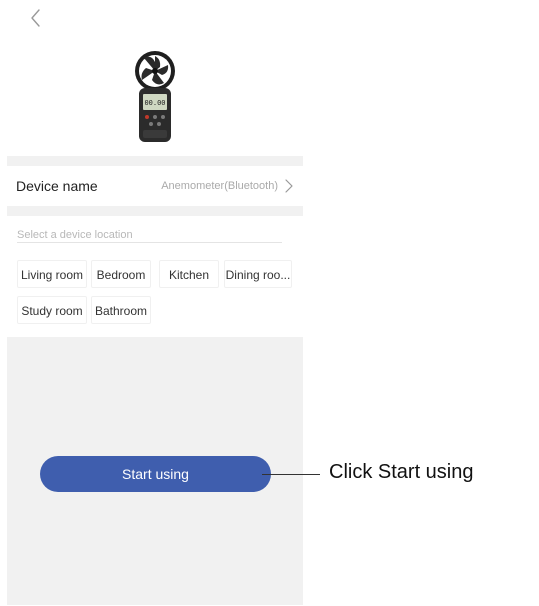 This screenshot has width=539, height=606. I want to click on device-name-row: Device name Anemometer(Bluetooth), so click(155, 186).